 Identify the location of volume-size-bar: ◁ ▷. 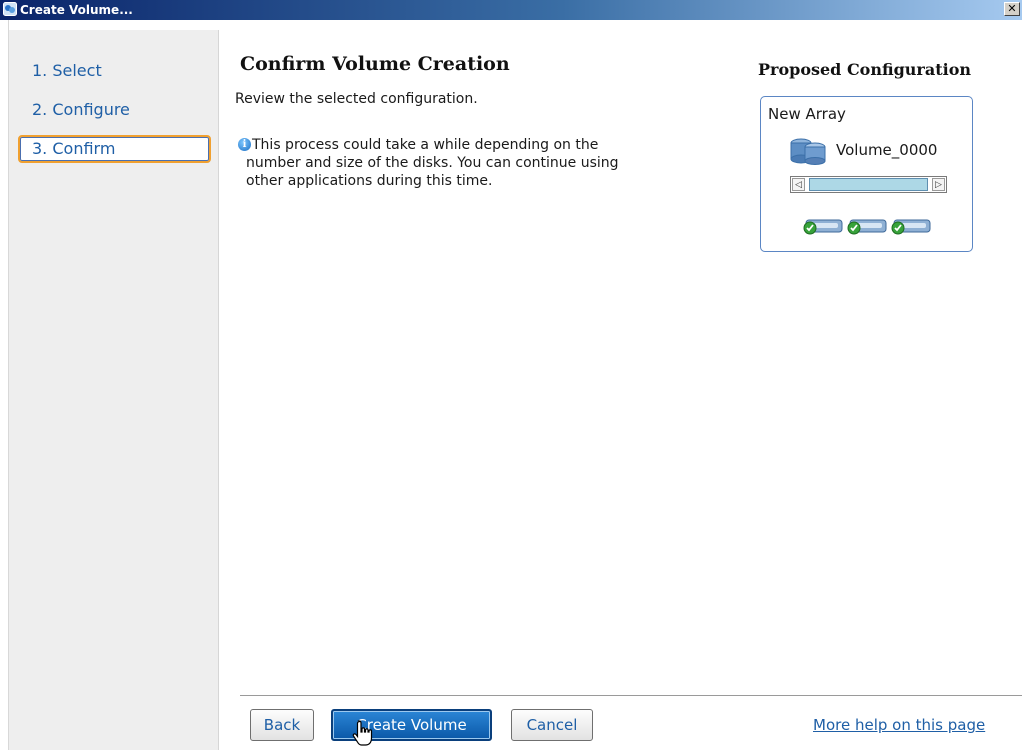
(868, 184).